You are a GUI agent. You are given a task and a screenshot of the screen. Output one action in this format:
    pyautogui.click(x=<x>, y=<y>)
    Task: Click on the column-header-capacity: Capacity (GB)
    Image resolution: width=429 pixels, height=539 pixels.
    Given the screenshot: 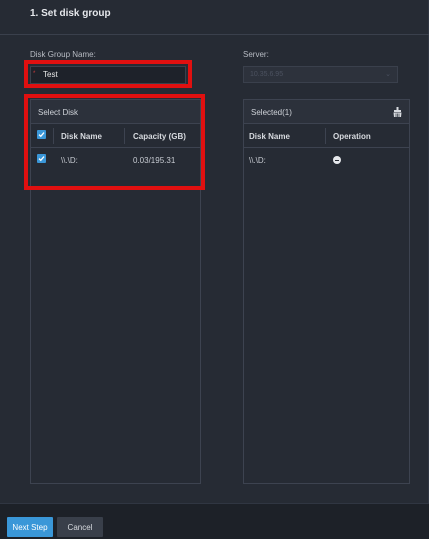 What is the action you would take?
    pyautogui.click(x=159, y=136)
    